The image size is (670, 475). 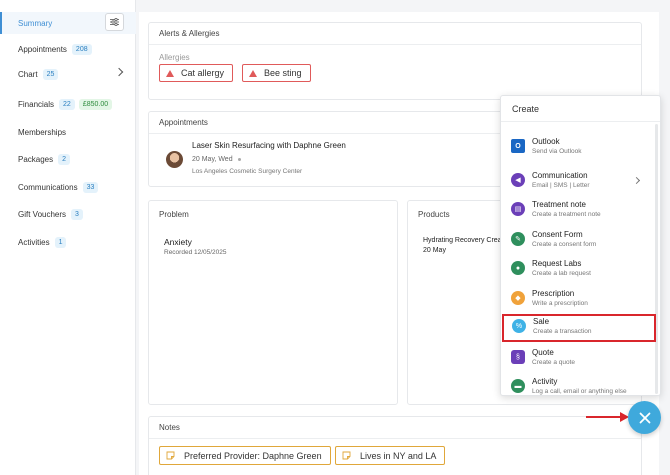 I want to click on sidebar-item-chart: Chart 25, so click(x=68, y=74).